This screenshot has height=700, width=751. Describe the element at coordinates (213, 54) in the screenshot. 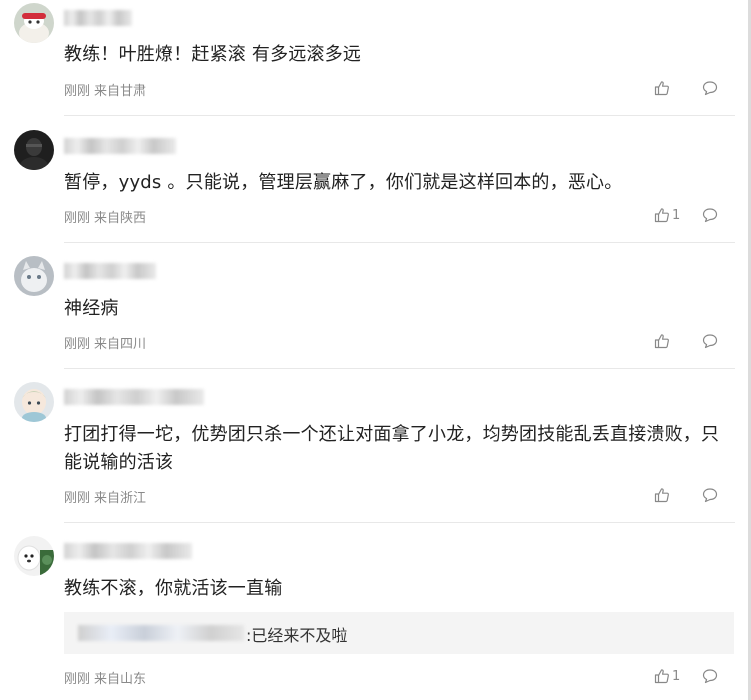

I see `comment-text: 教练！叶胜燎！赶紧滚 有多远滚多远` at that location.